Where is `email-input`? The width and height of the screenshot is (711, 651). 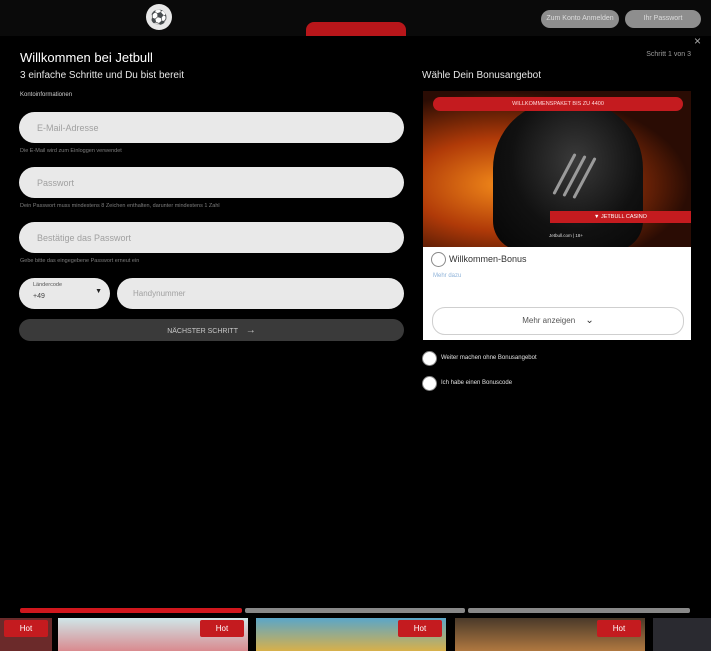 email-input is located at coordinates (211, 127).